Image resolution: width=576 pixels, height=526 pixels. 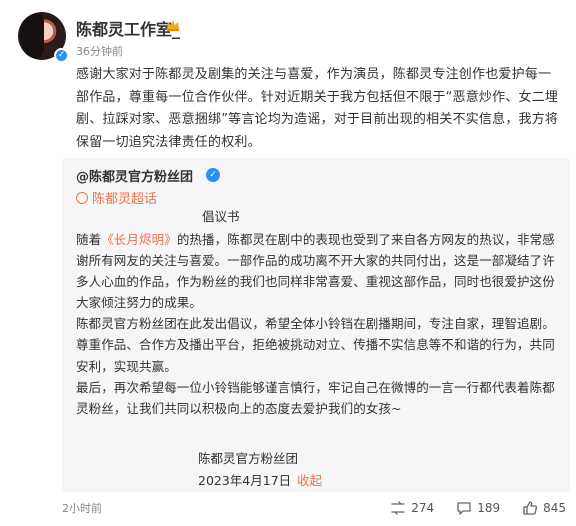 What do you see at coordinates (398, 508) in the screenshot?
I see `repost-icon` at bounding box center [398, 508].